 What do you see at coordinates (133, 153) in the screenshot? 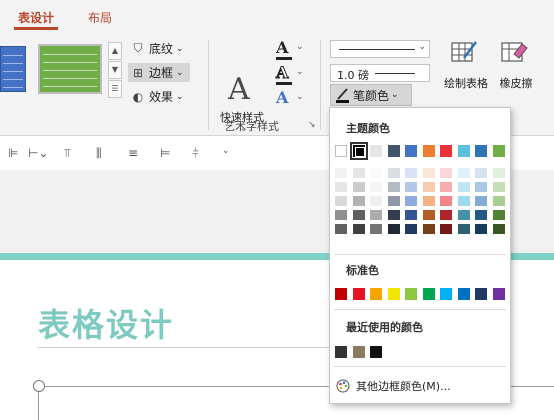
I see `distribute-icon: ≡` at bounding box center [133, 153].